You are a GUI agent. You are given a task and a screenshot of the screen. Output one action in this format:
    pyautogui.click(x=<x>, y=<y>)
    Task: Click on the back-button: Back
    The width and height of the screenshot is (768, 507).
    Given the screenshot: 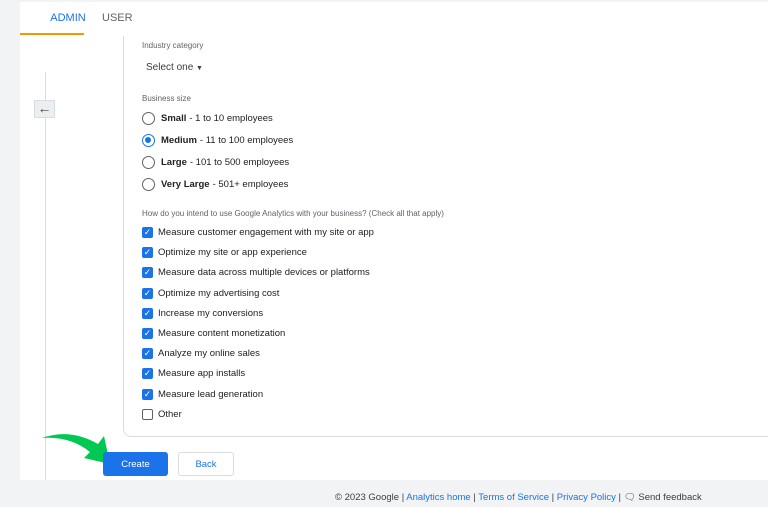 What is the action you would take?
    pyautogui.click(x=206, y=464)
    